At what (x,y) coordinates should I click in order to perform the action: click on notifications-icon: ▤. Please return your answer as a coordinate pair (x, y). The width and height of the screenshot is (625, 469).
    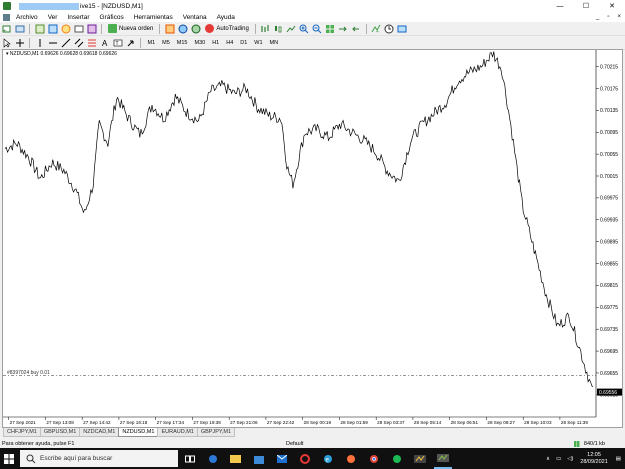
    Looking at the image, I should click on (618, 459).